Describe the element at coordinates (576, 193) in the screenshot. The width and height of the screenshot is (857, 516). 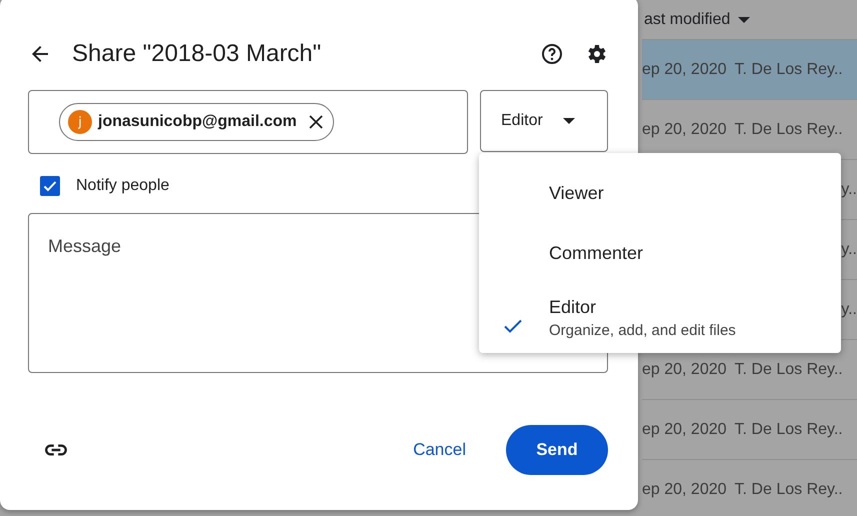
I see `menu-item-label: Viewer` at that location.